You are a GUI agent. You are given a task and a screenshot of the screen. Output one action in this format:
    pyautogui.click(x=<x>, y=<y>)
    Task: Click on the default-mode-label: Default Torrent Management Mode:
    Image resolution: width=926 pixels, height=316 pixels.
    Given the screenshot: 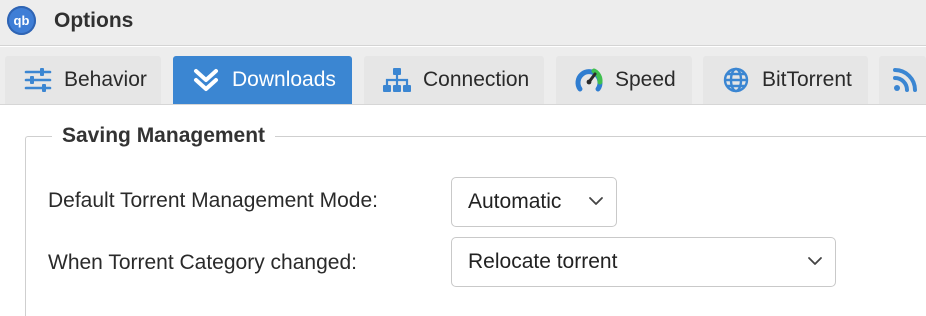 What is the action you would take?
    pyautogui.click(x=213, y=200)
    